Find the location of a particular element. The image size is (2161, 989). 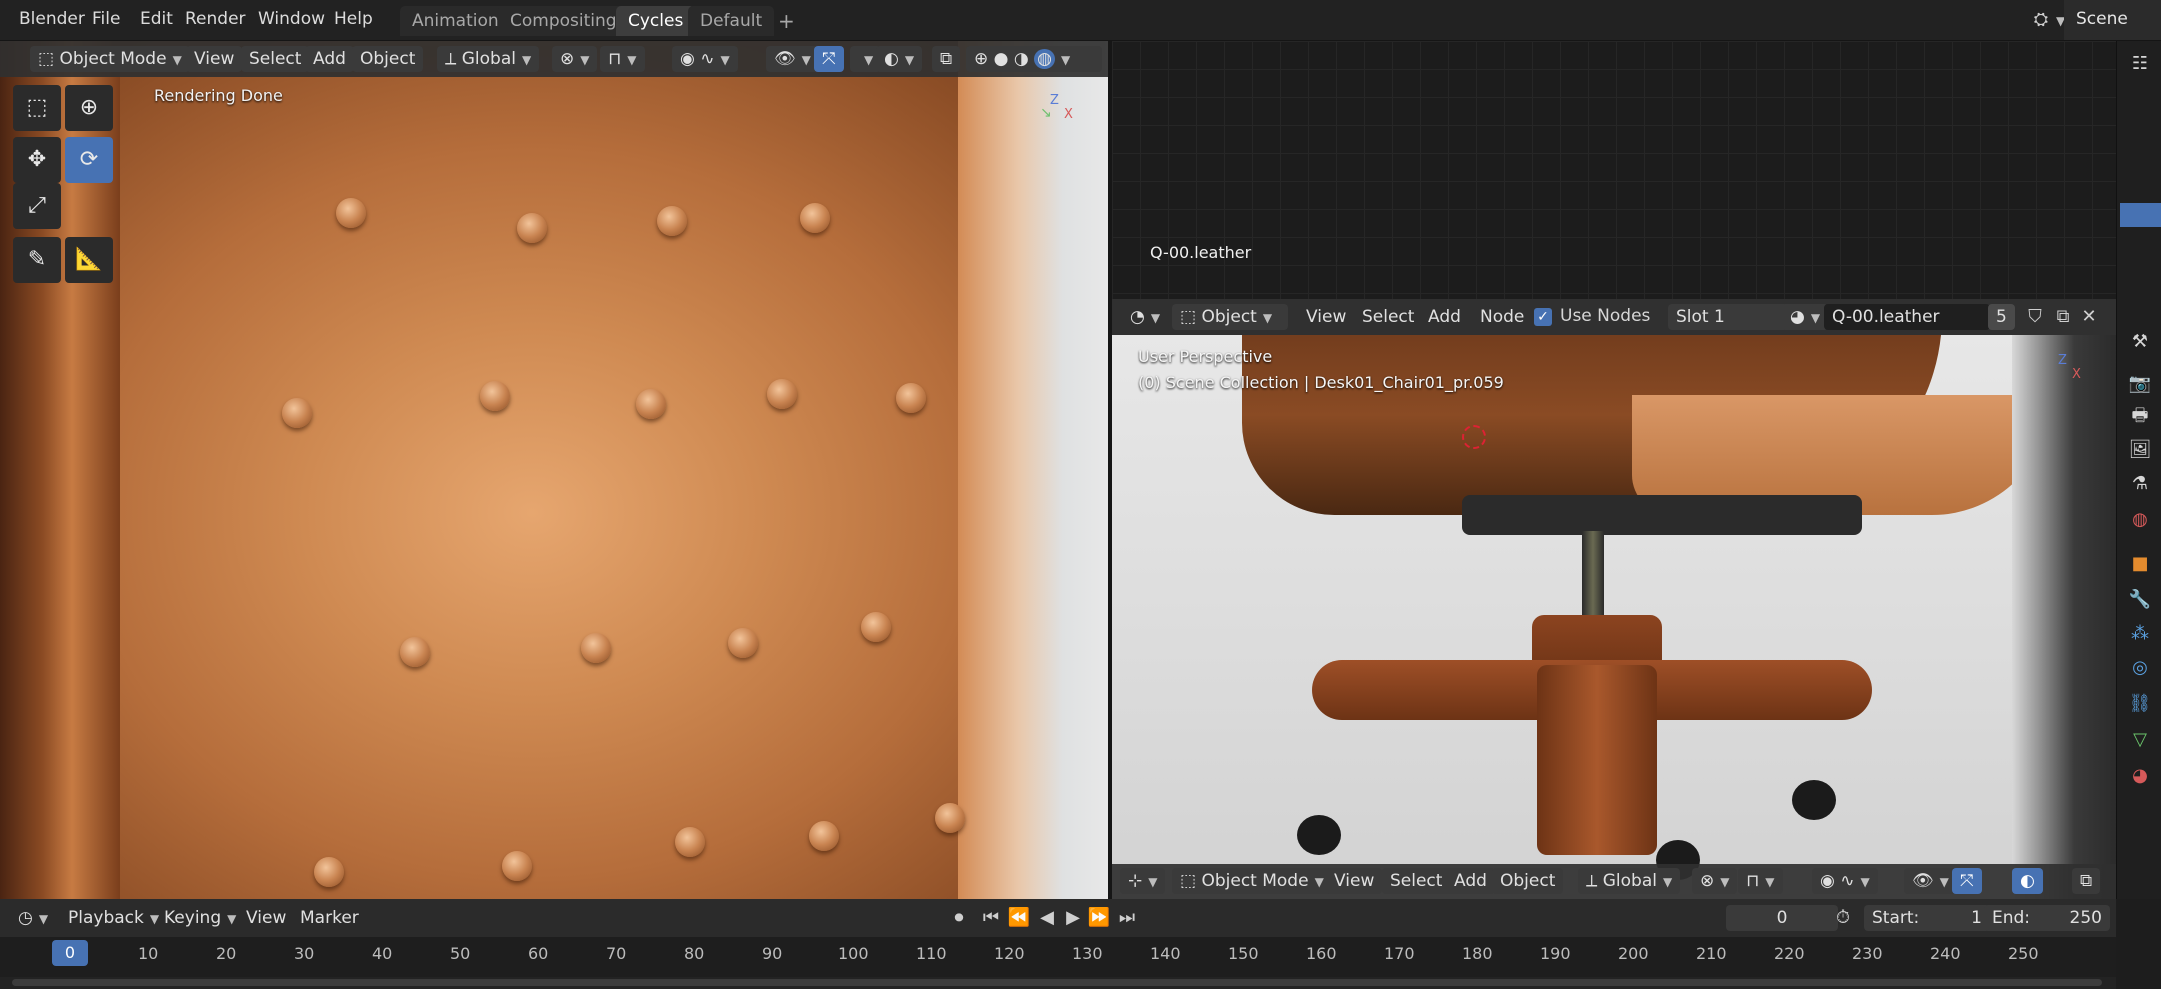

scale-tool: ⤢ is located at coordinates (37, 206).